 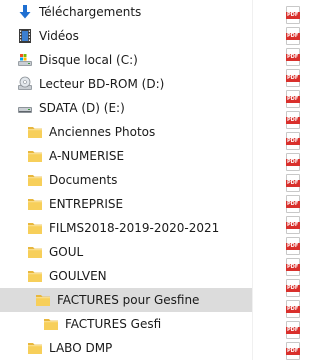 What do you see at coordinates (126, 348) in the screenshot?
I see `nav-item-14: LABO DMP` at bounding box center [126, 348].